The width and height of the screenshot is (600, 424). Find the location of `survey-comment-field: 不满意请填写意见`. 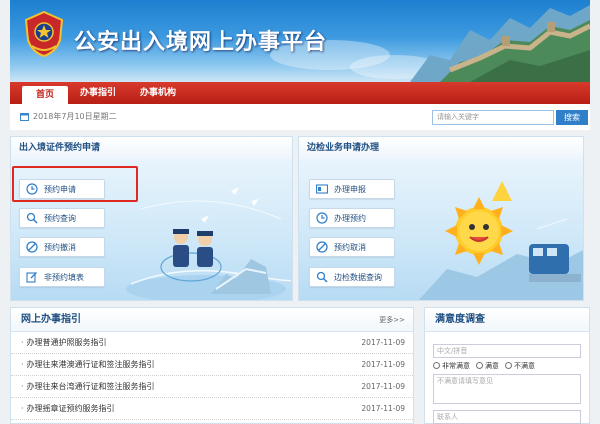

survey-comment-field: 不满意请填写意见 is located at coordinates (507, 389).